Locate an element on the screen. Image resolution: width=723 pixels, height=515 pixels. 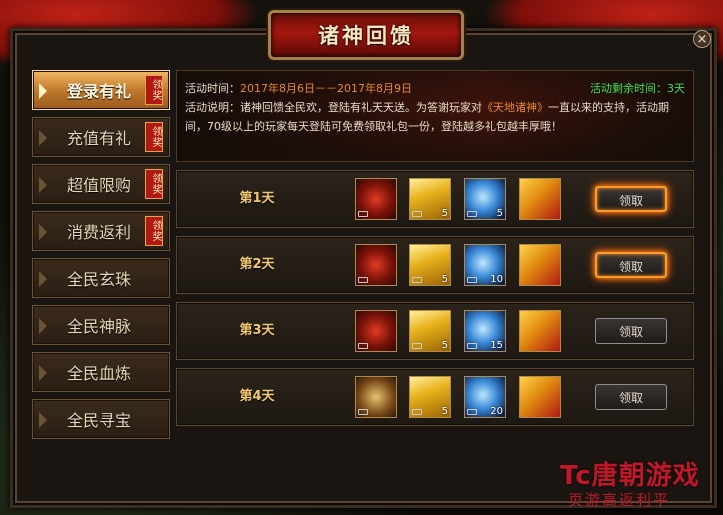
window-title: 诸神回馈 is located at coordinates (366, 36).